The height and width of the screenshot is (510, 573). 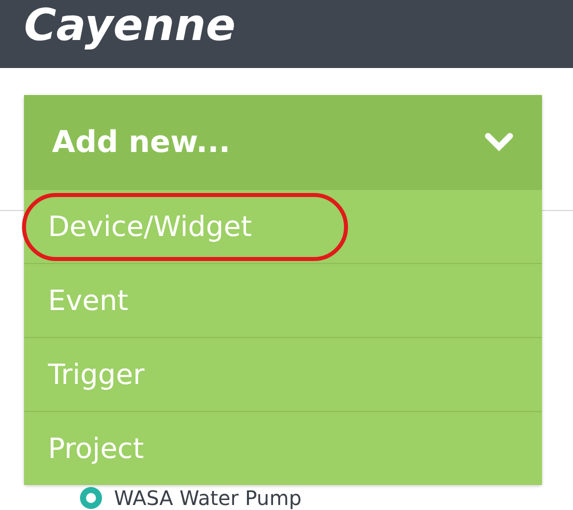 What do you see at coordinates (283, 300) in the screenshot?
I see `menu-item: Event` at bounding box center [283, 300].